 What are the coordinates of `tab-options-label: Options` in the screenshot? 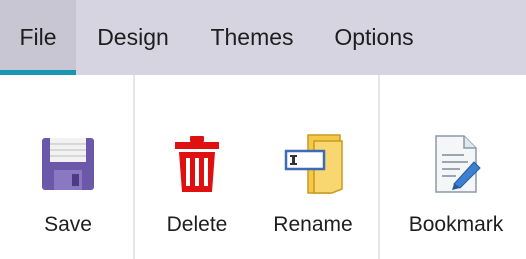 It's located at (374, 37).